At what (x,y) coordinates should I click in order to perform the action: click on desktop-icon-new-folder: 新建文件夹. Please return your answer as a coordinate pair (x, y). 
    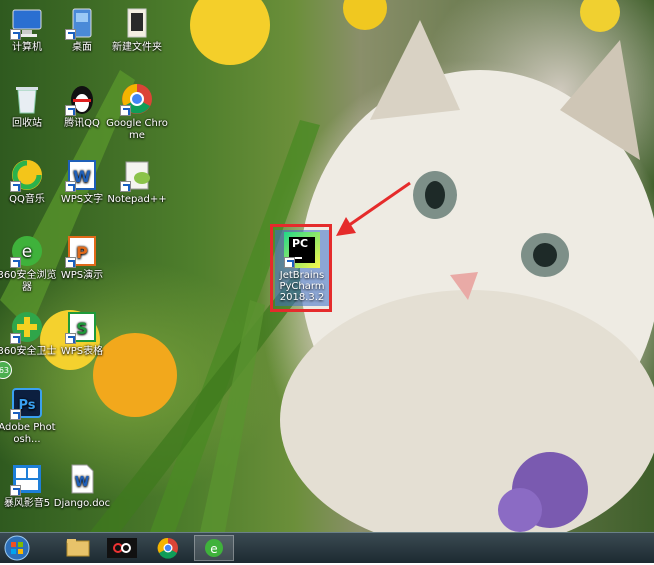
    Looking at the image, I should click on (137, 30).